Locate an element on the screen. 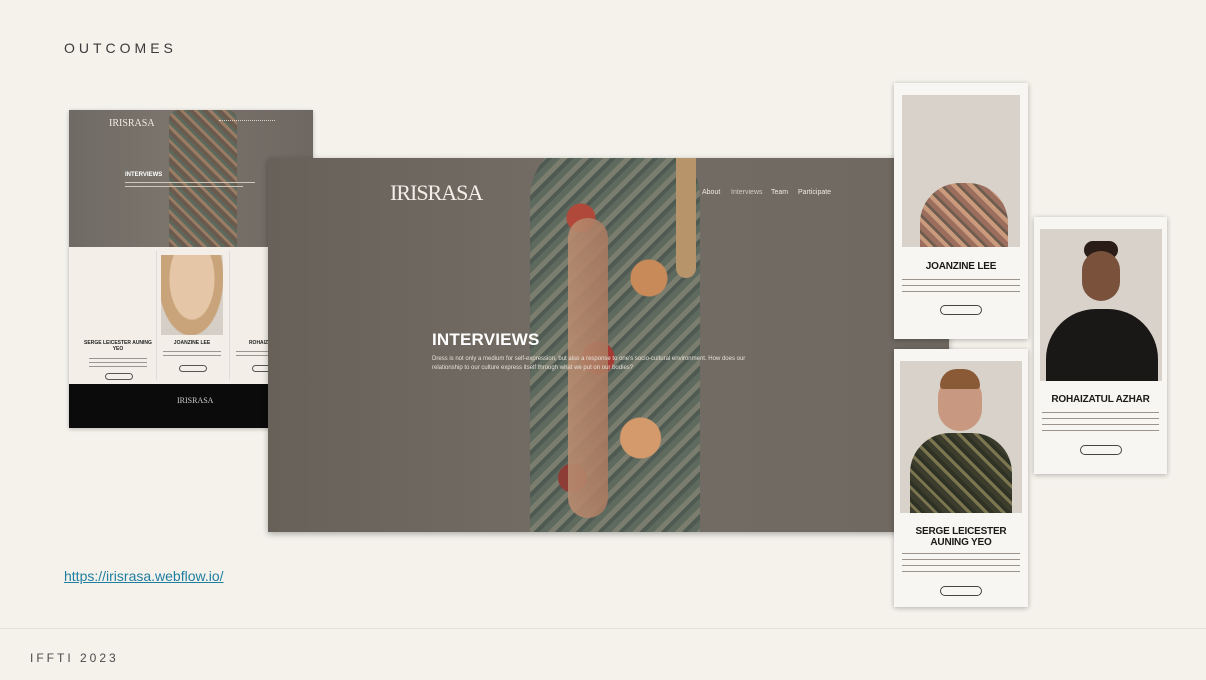 The image size is (1206, 680). person-name: JOANZINE LEE is located at coordinates (961, 266).